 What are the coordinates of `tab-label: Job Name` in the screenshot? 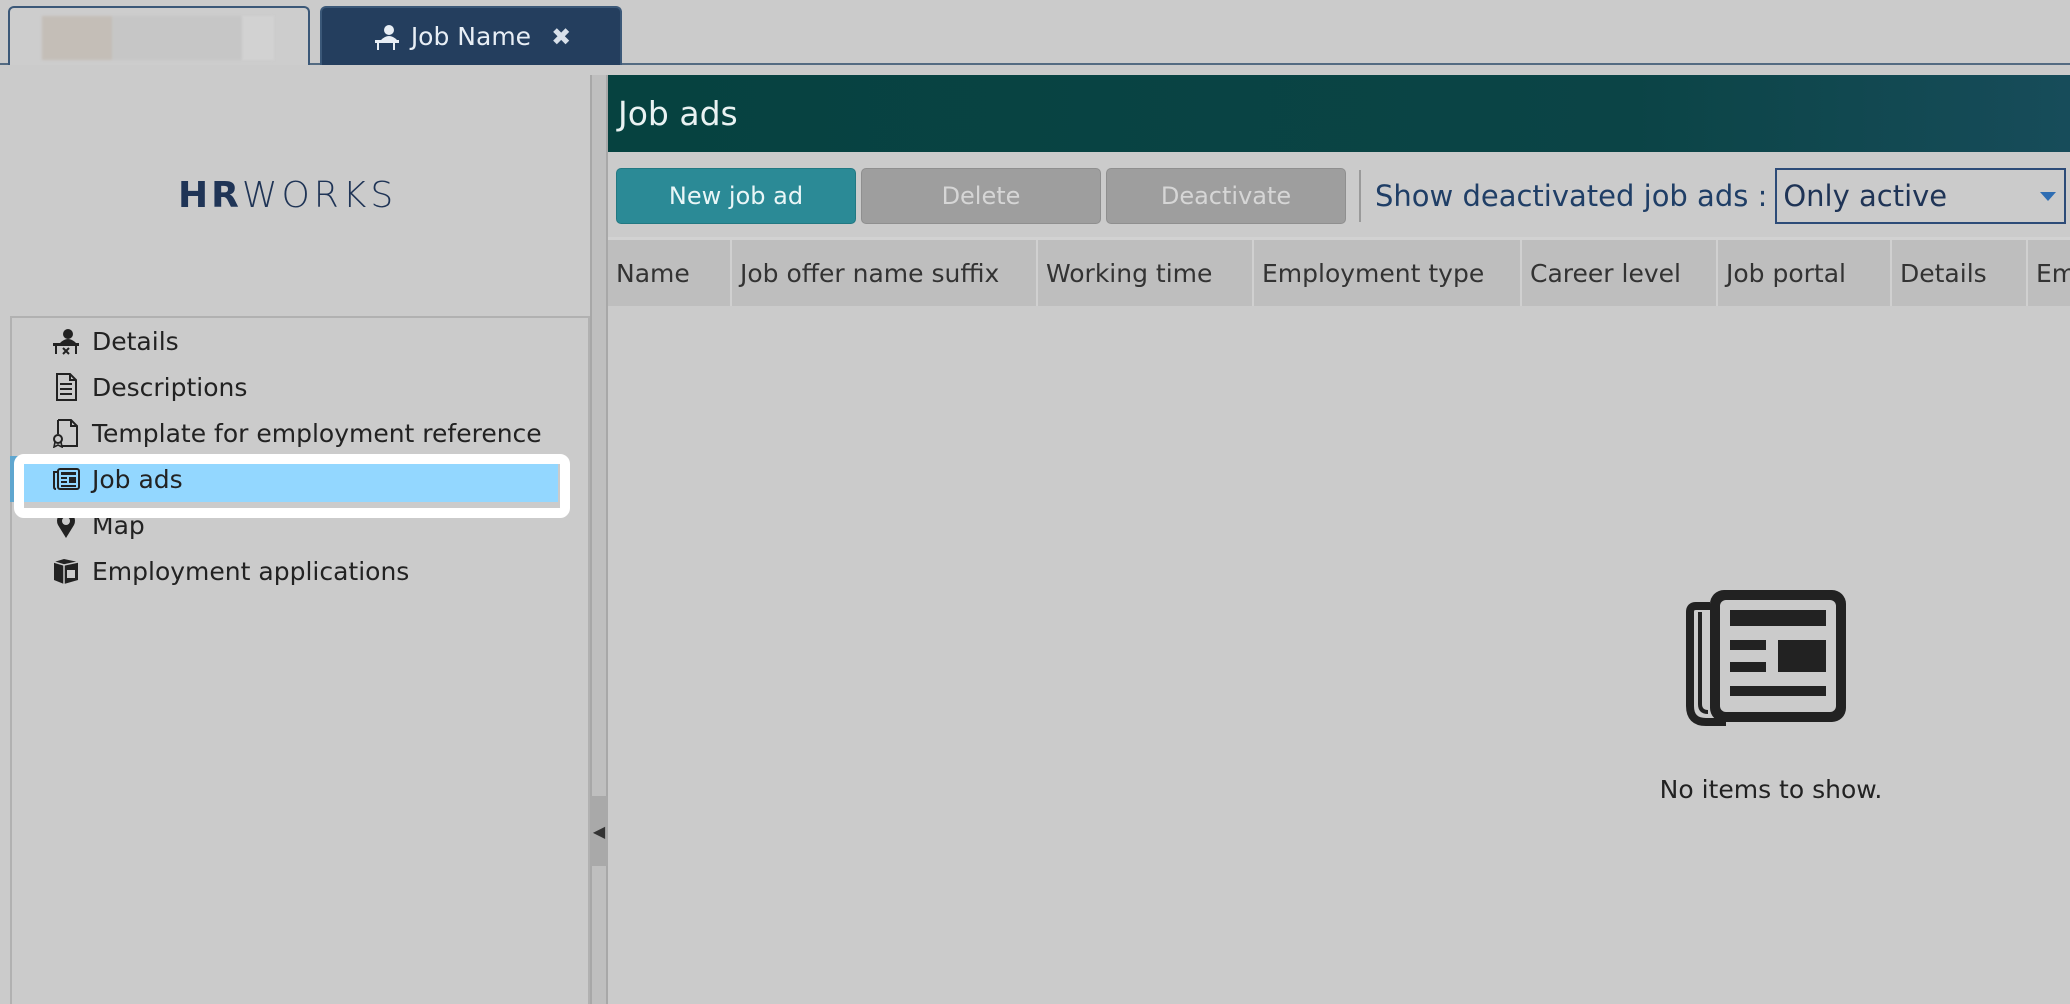 It's located at (471, 36).